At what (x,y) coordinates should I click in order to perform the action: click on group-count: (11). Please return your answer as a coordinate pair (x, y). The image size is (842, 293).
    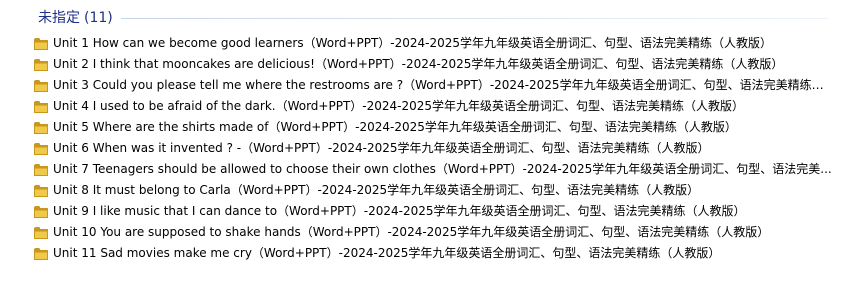
    Looking at the image, I should click on (98, 18).